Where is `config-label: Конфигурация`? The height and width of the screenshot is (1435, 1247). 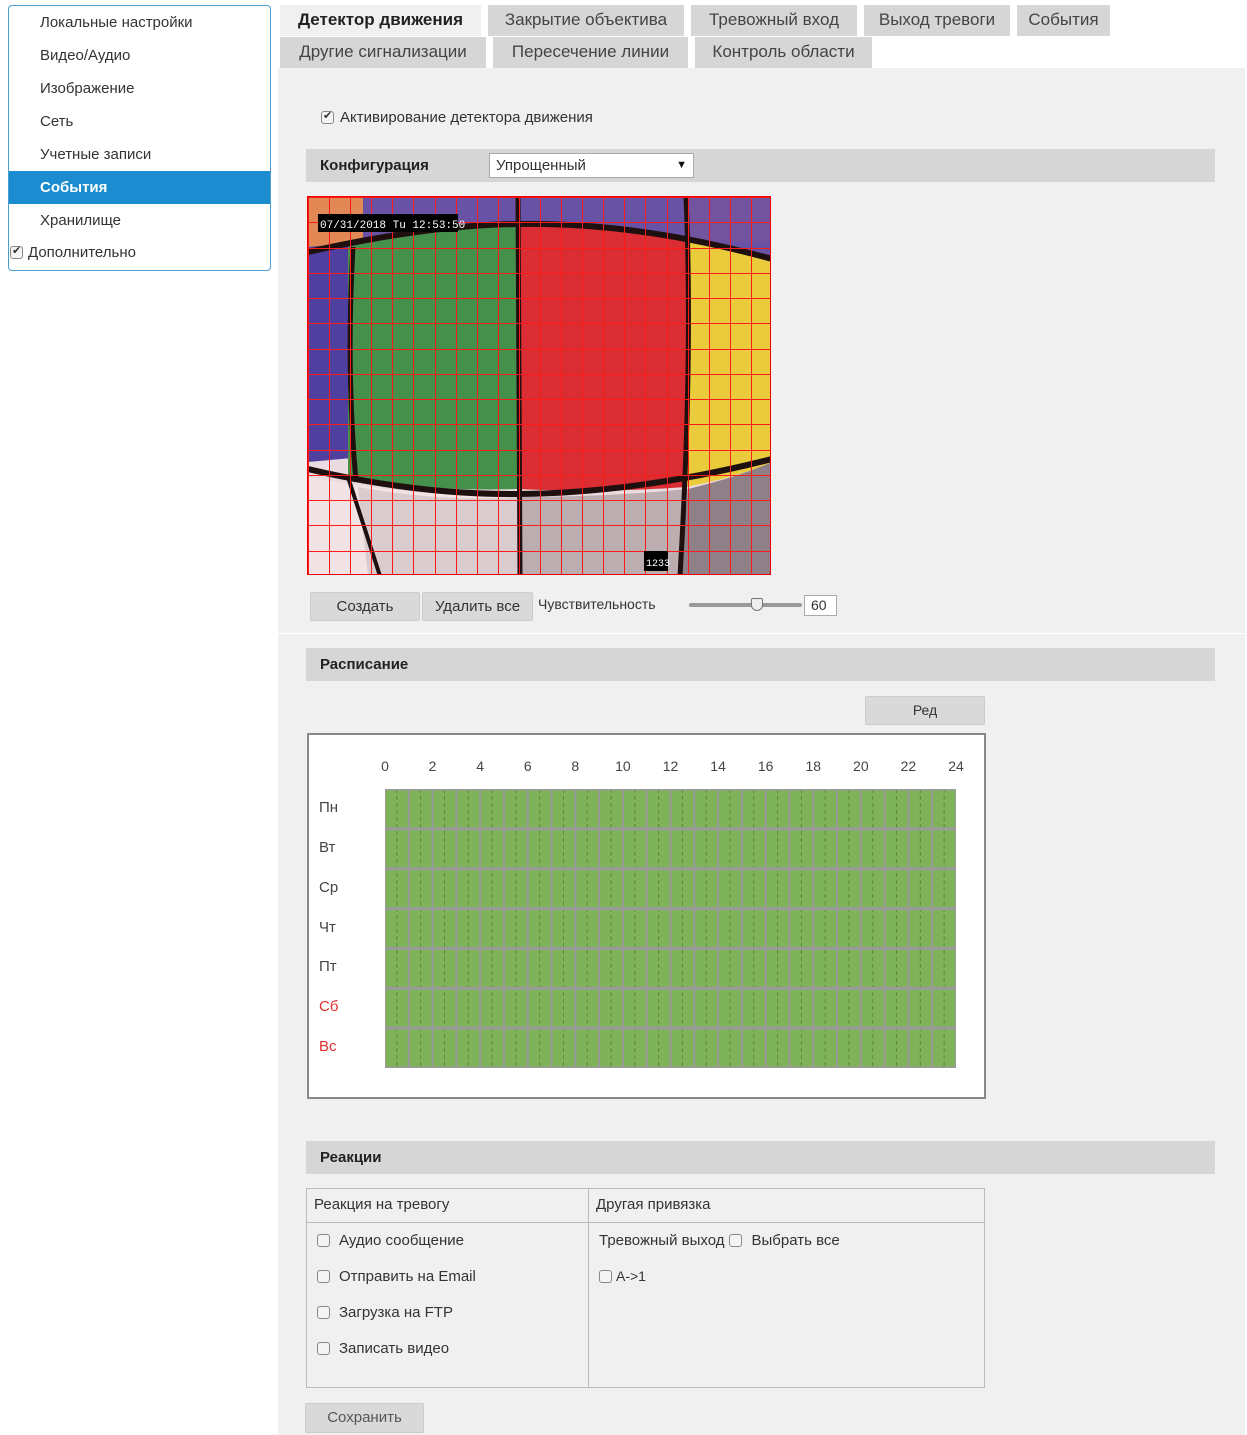
config-label: Конфигурация is located at coordinates (374, 165).